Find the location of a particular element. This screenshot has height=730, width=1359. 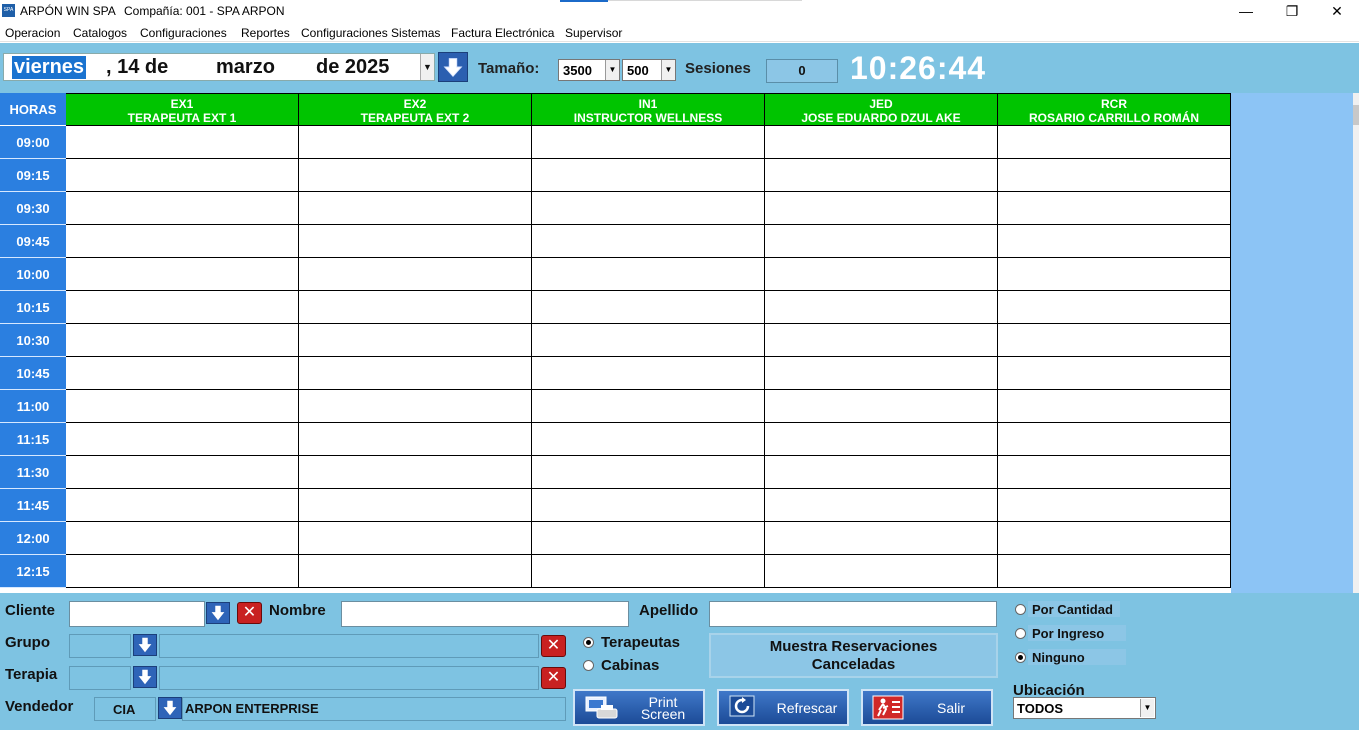

por-ingreso-label: Por Ingreso is located at coordinates (1068, 633).